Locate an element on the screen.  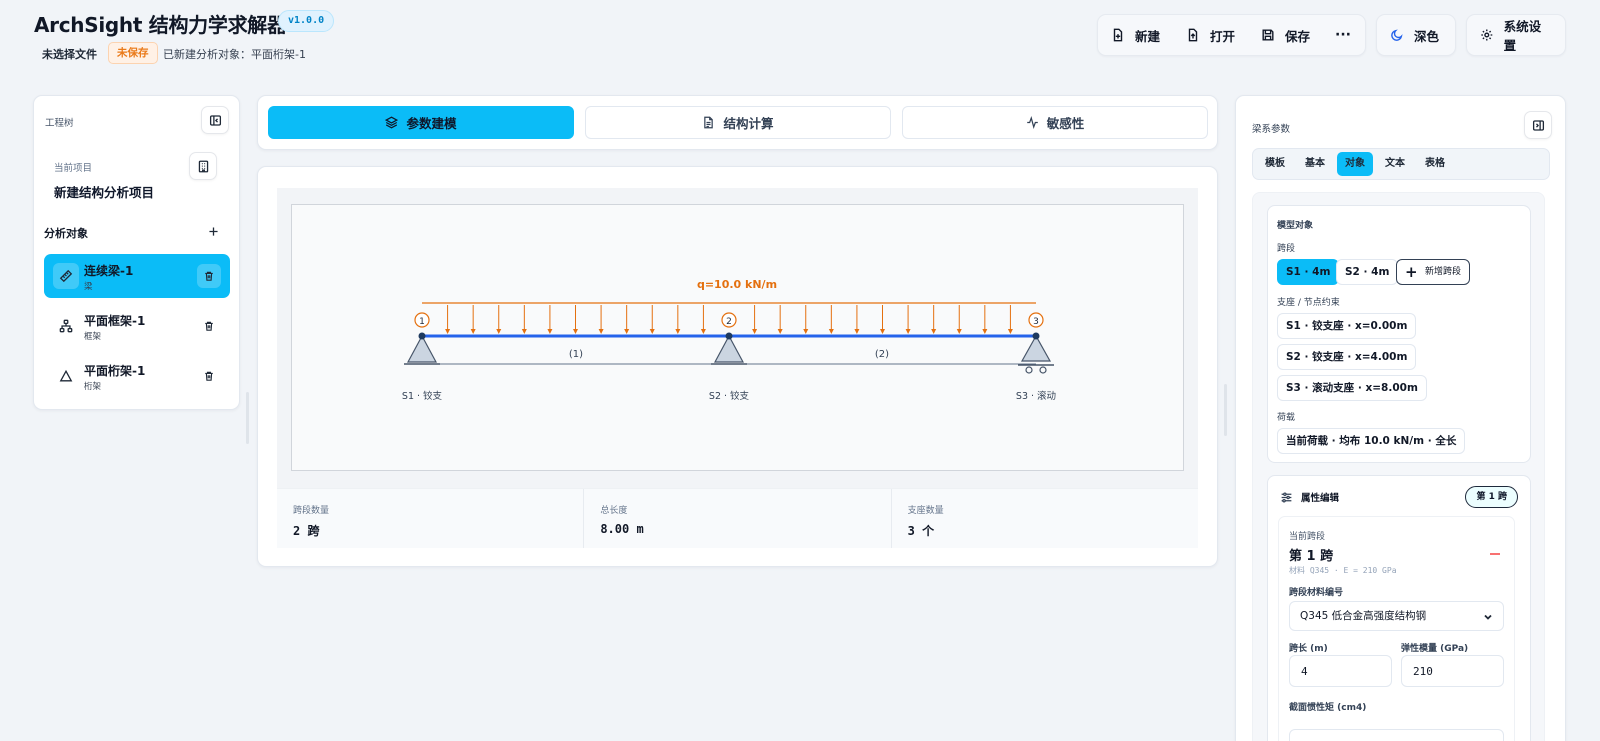
material-label: 跨段材料编号 is located at coordinates (1316, 593).